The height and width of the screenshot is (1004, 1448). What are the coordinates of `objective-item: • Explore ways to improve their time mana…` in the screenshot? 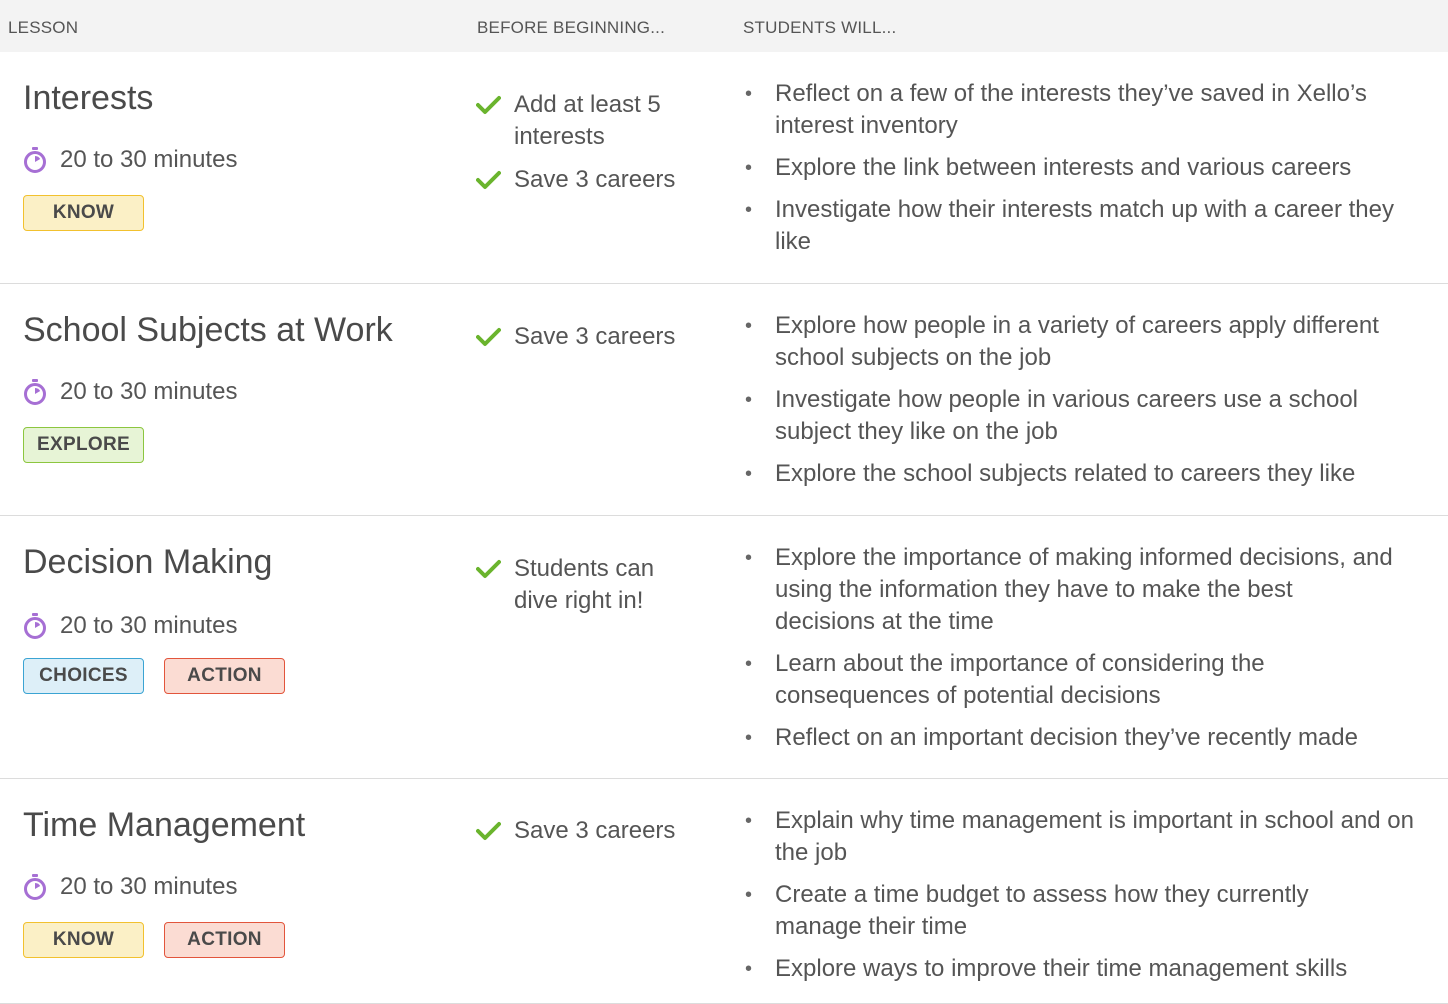 It's located at (1090, 969).